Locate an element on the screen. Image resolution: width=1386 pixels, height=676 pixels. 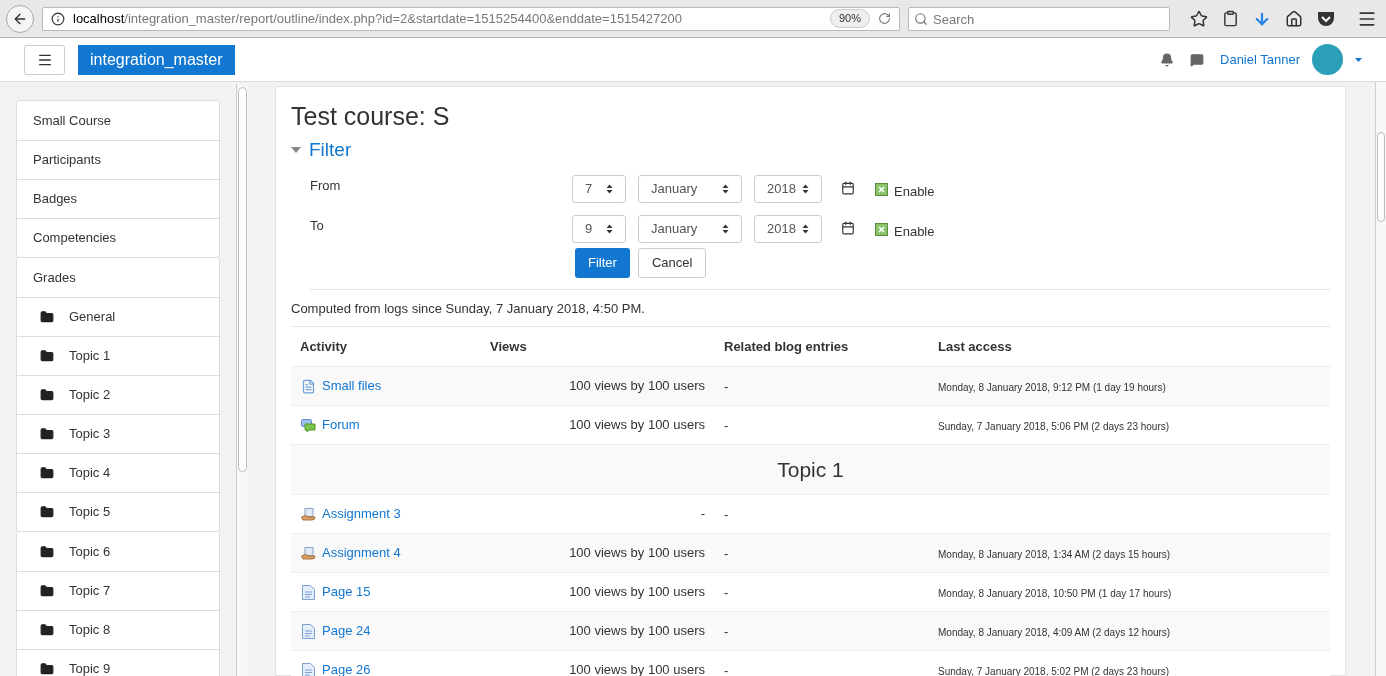
caret-icon is located at coordinates (1358, 59).